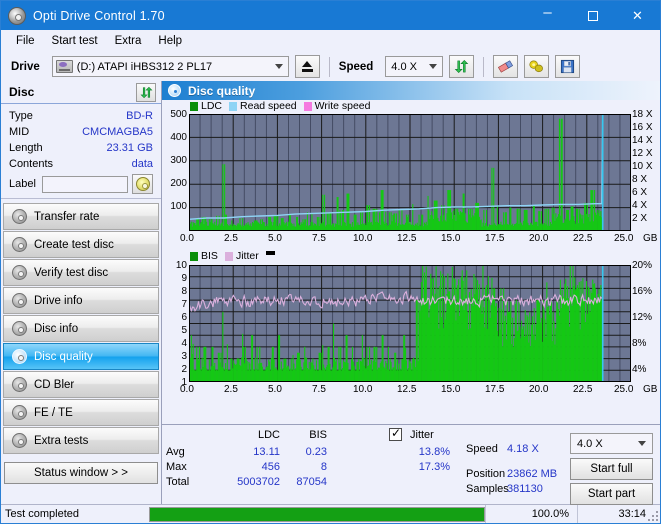  I want to click on sidebar-label: CD Bler, so click(54, 384).